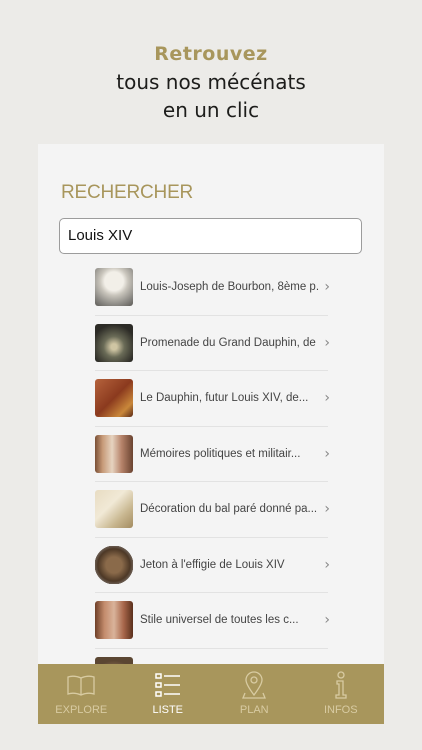 This screenshot has width=422, height=750. I want to click on list-icon, so click(168, 685).